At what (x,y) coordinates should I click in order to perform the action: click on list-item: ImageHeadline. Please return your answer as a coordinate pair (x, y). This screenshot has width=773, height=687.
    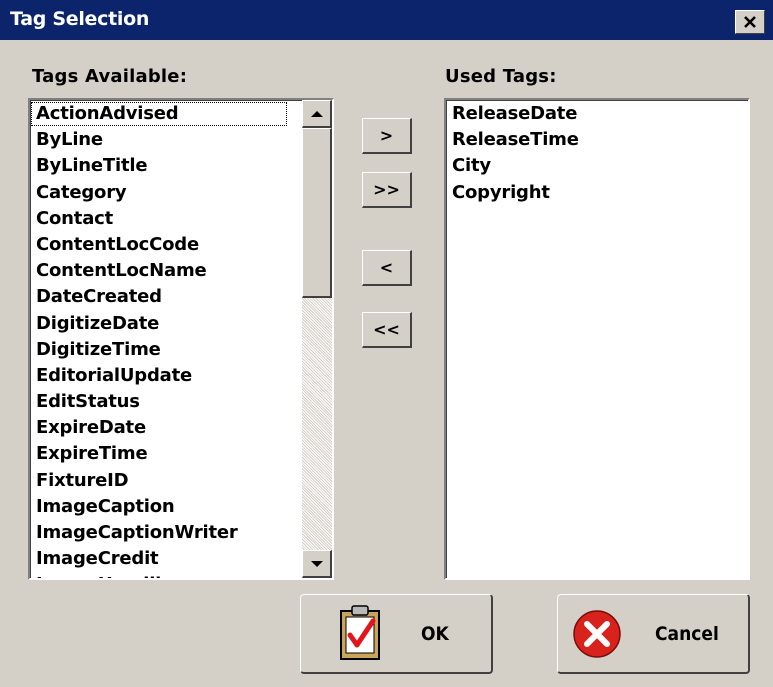
    Looking at the image, I should click on (165, 575).